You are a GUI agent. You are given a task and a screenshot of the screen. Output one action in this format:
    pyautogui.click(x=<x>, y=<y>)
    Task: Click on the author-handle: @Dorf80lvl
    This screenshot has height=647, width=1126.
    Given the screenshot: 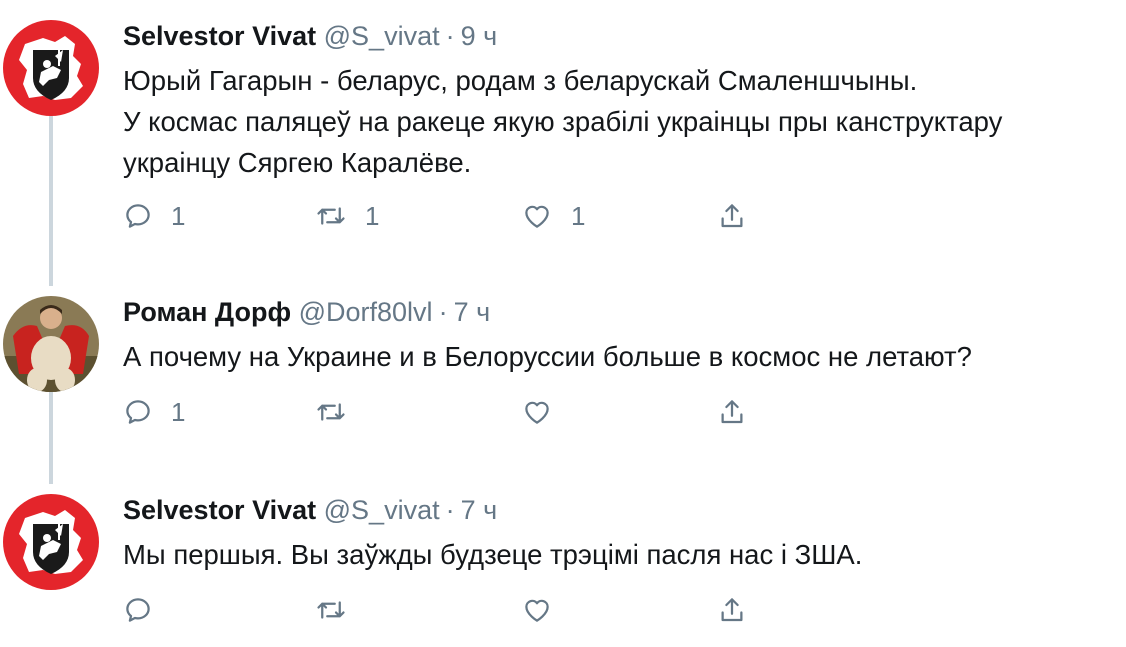 What is the action you would take?
    pyautogui.click(x=366, y=312)
    